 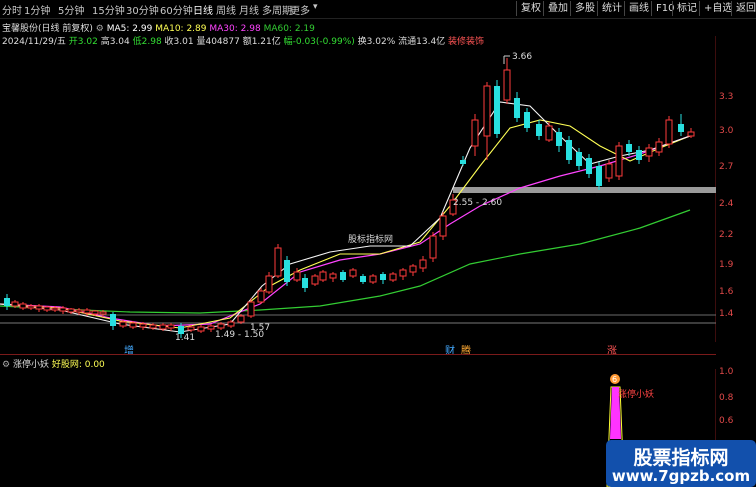 I want to click on draw-line-button: 画线, so click(x=638, y=8).